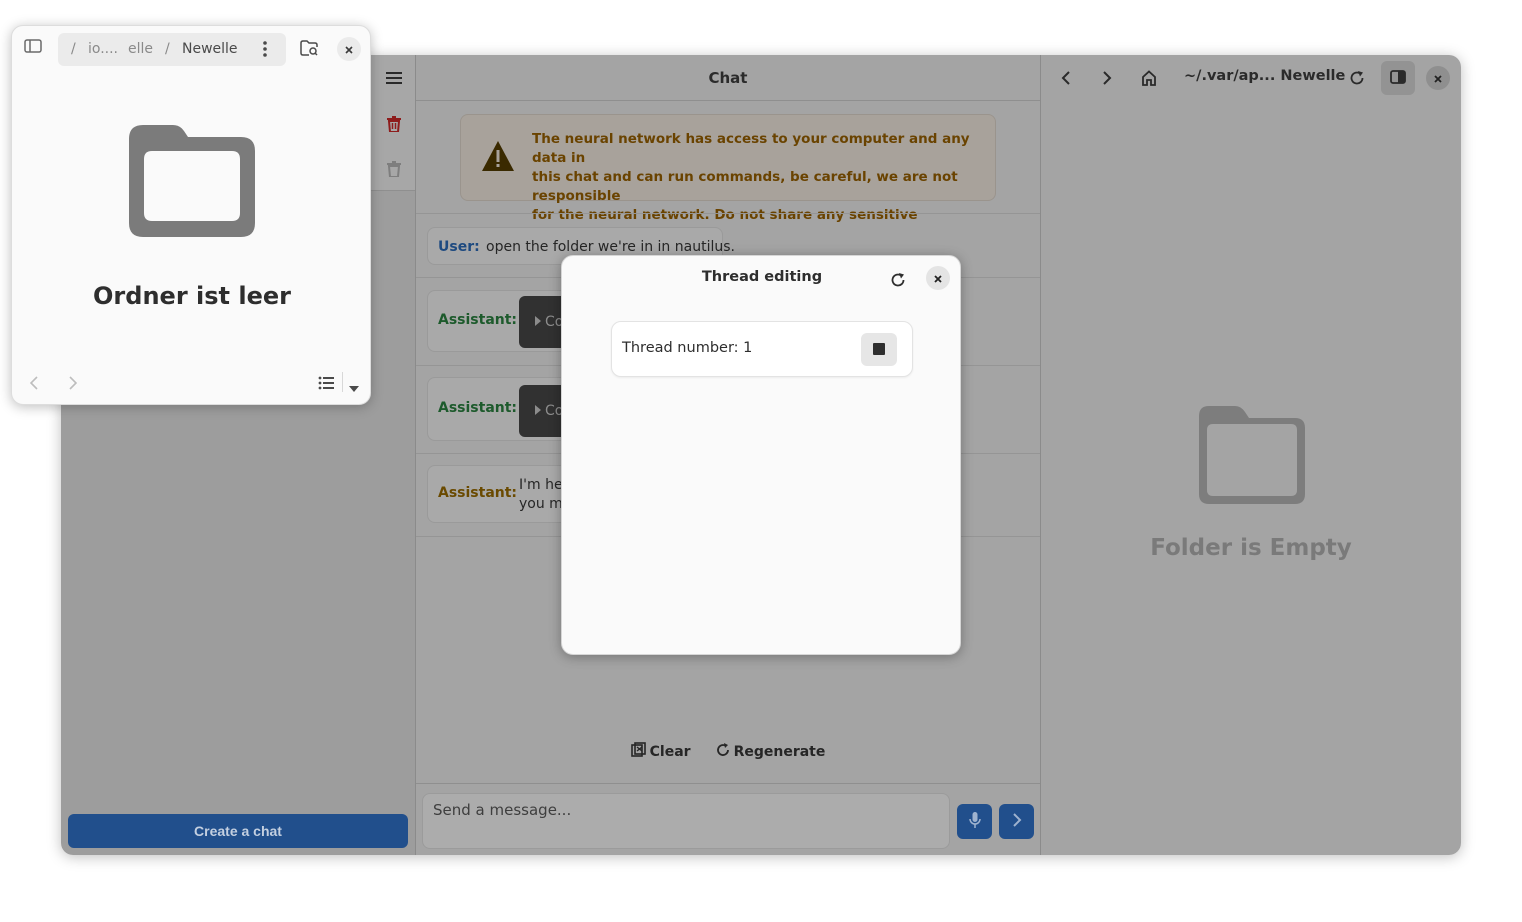 The height and width of the screenshot is (922, 1522). What do you see at coordinates (35, 49) in the screenshot?
I see `sidebar-toggle-icon` at bounding box center [35, 49].